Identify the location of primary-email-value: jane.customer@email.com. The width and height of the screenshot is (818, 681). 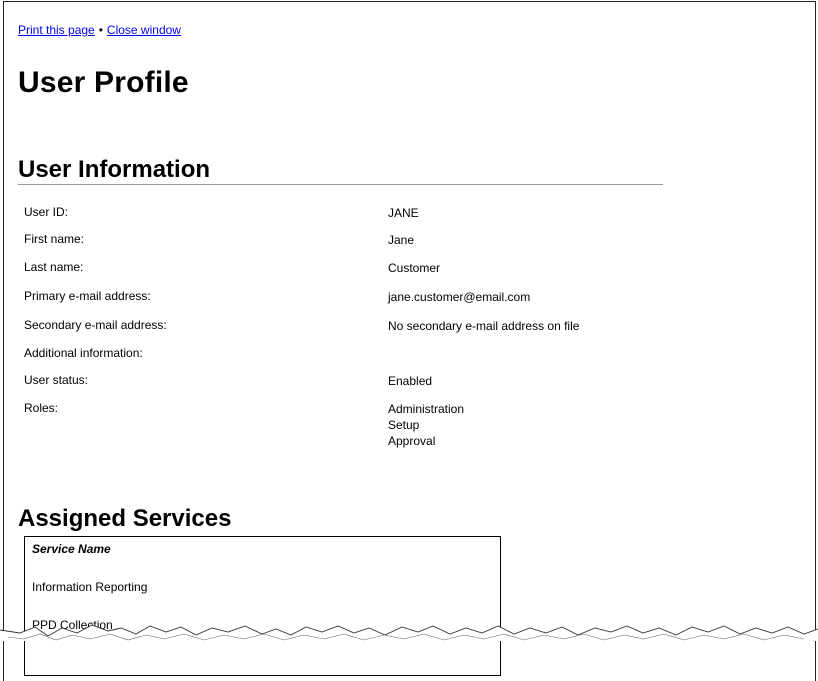
(459, 297).